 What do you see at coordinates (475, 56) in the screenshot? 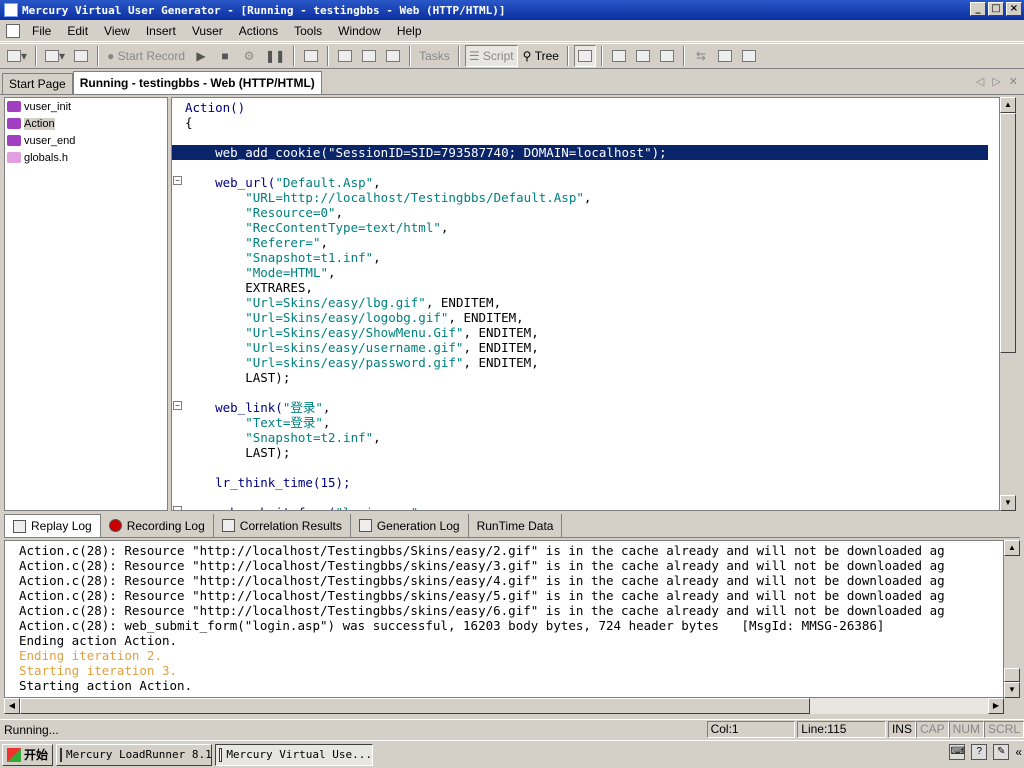
I see `script-icon: ☰` at bounding box center [475, 56].